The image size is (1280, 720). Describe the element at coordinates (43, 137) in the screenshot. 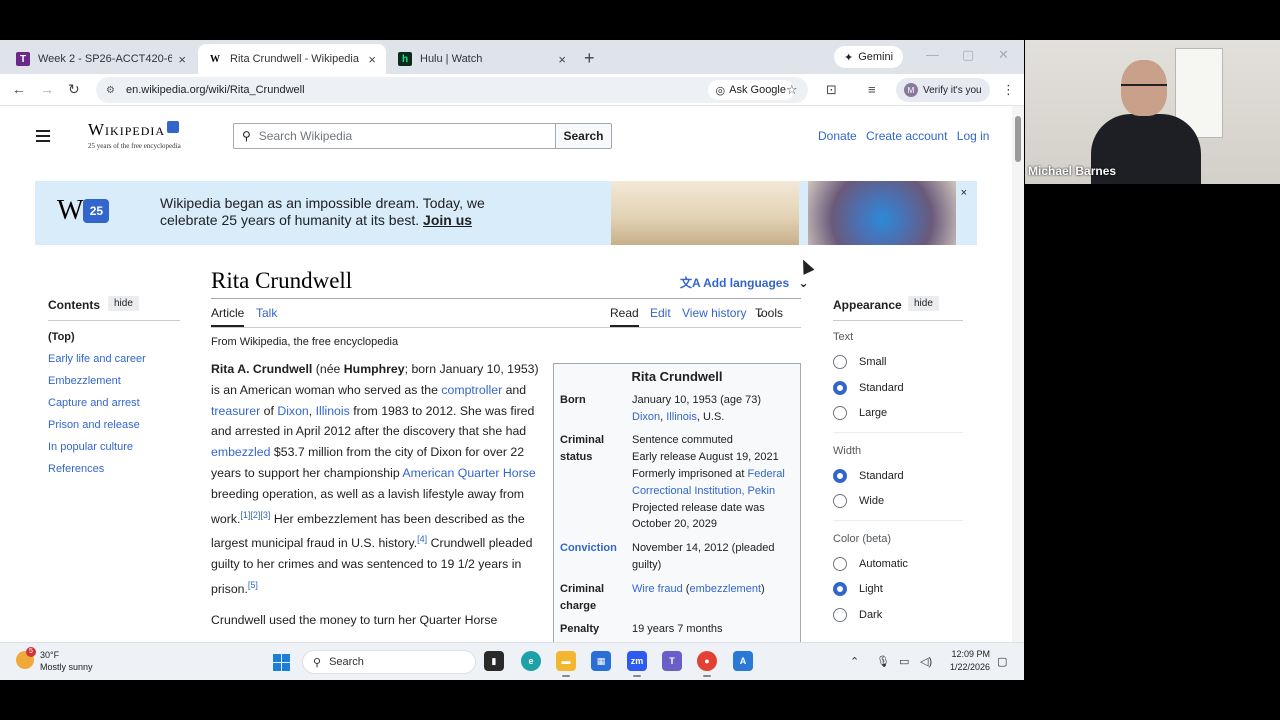

I see `main-menu-icon` at that location.